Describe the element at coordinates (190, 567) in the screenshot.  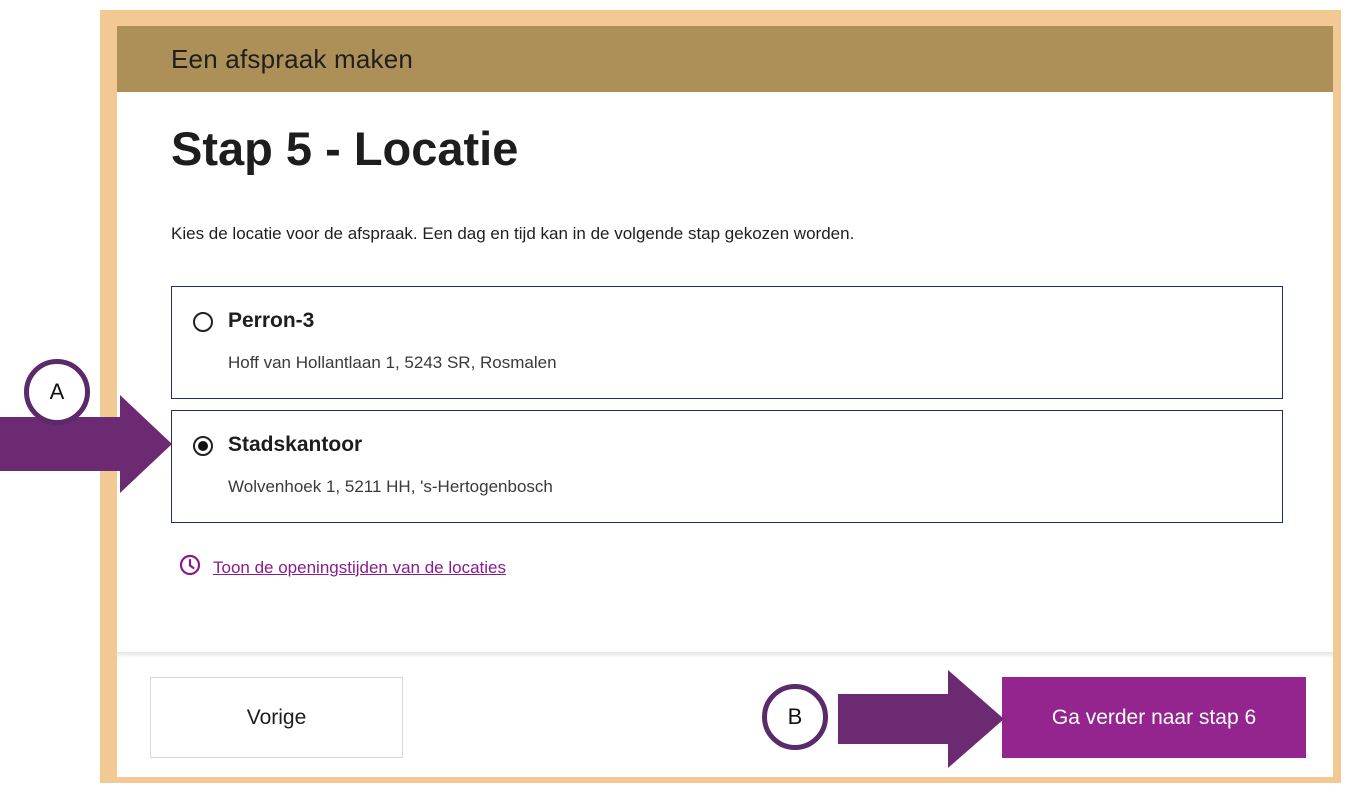
I see `clock-icon` at that location.